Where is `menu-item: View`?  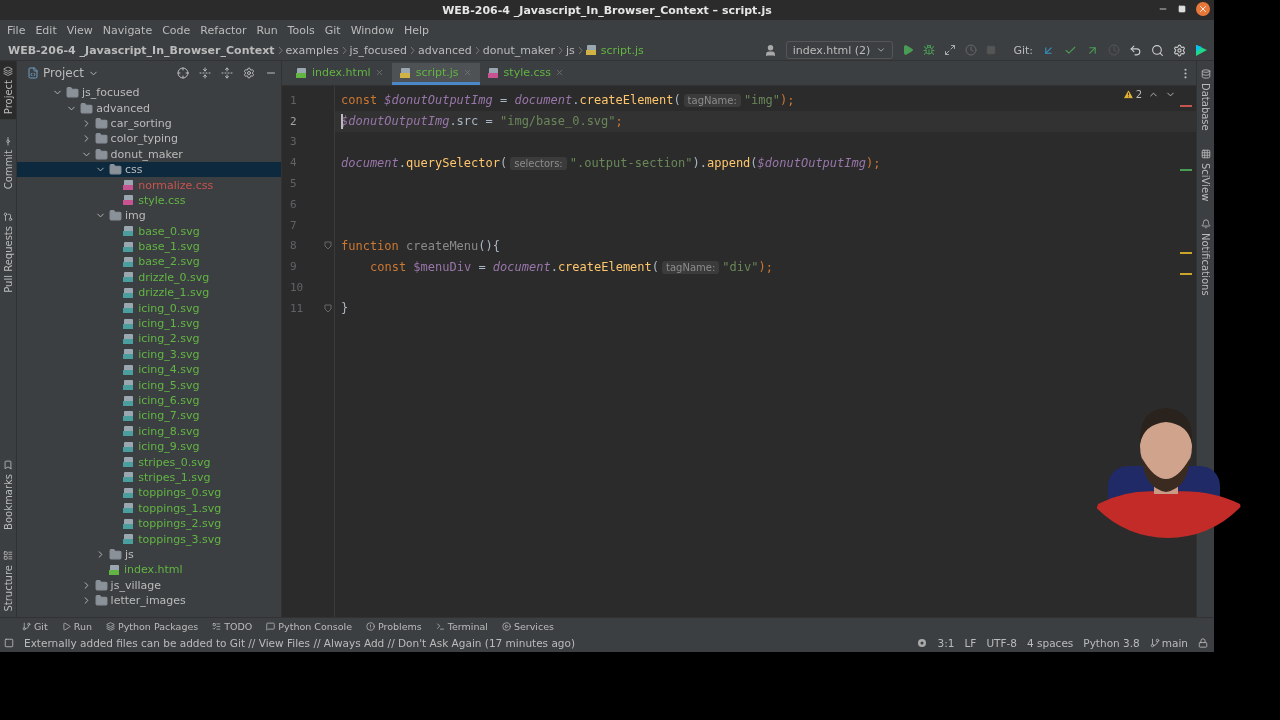
menu-item: View is located at coordinates (79, 30).